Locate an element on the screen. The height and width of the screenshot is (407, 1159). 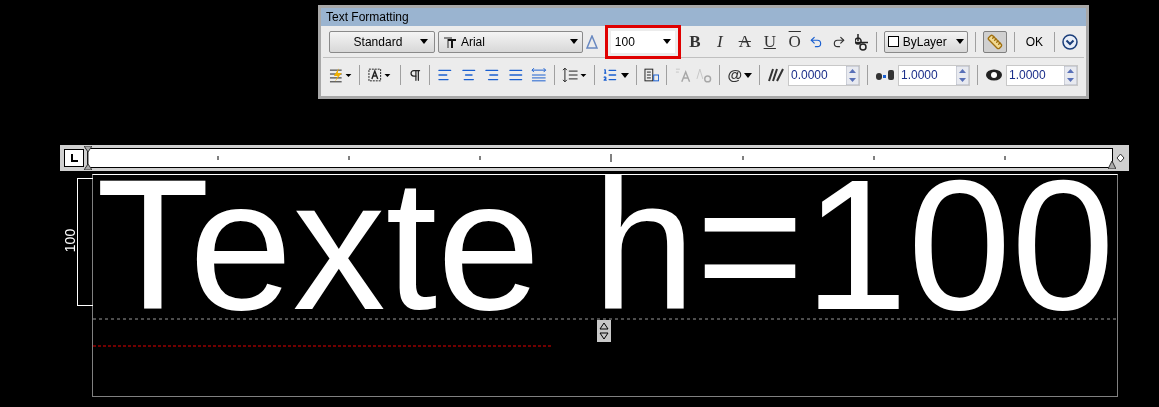
left-tab-icon is located at coordinates (74, 158).